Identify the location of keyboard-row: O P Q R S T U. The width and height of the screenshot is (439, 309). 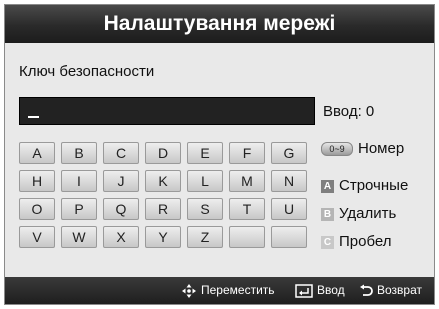
(163, 209).